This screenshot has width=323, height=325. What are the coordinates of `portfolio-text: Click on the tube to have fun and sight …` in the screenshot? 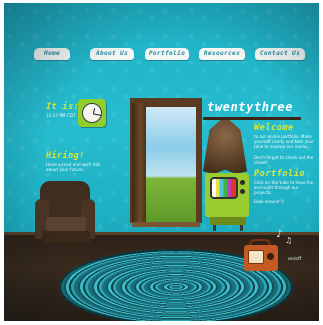 It's located at (284, 187).